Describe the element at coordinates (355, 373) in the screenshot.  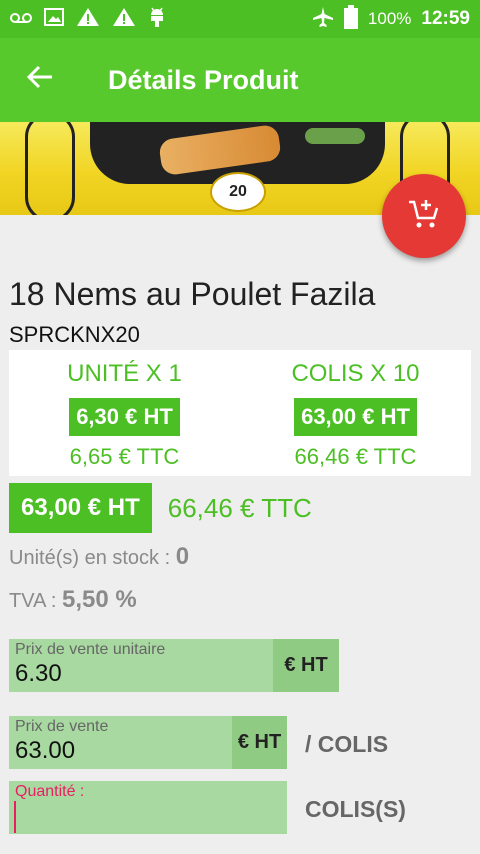
I see `colis-label: COLIS X 10` at that location.